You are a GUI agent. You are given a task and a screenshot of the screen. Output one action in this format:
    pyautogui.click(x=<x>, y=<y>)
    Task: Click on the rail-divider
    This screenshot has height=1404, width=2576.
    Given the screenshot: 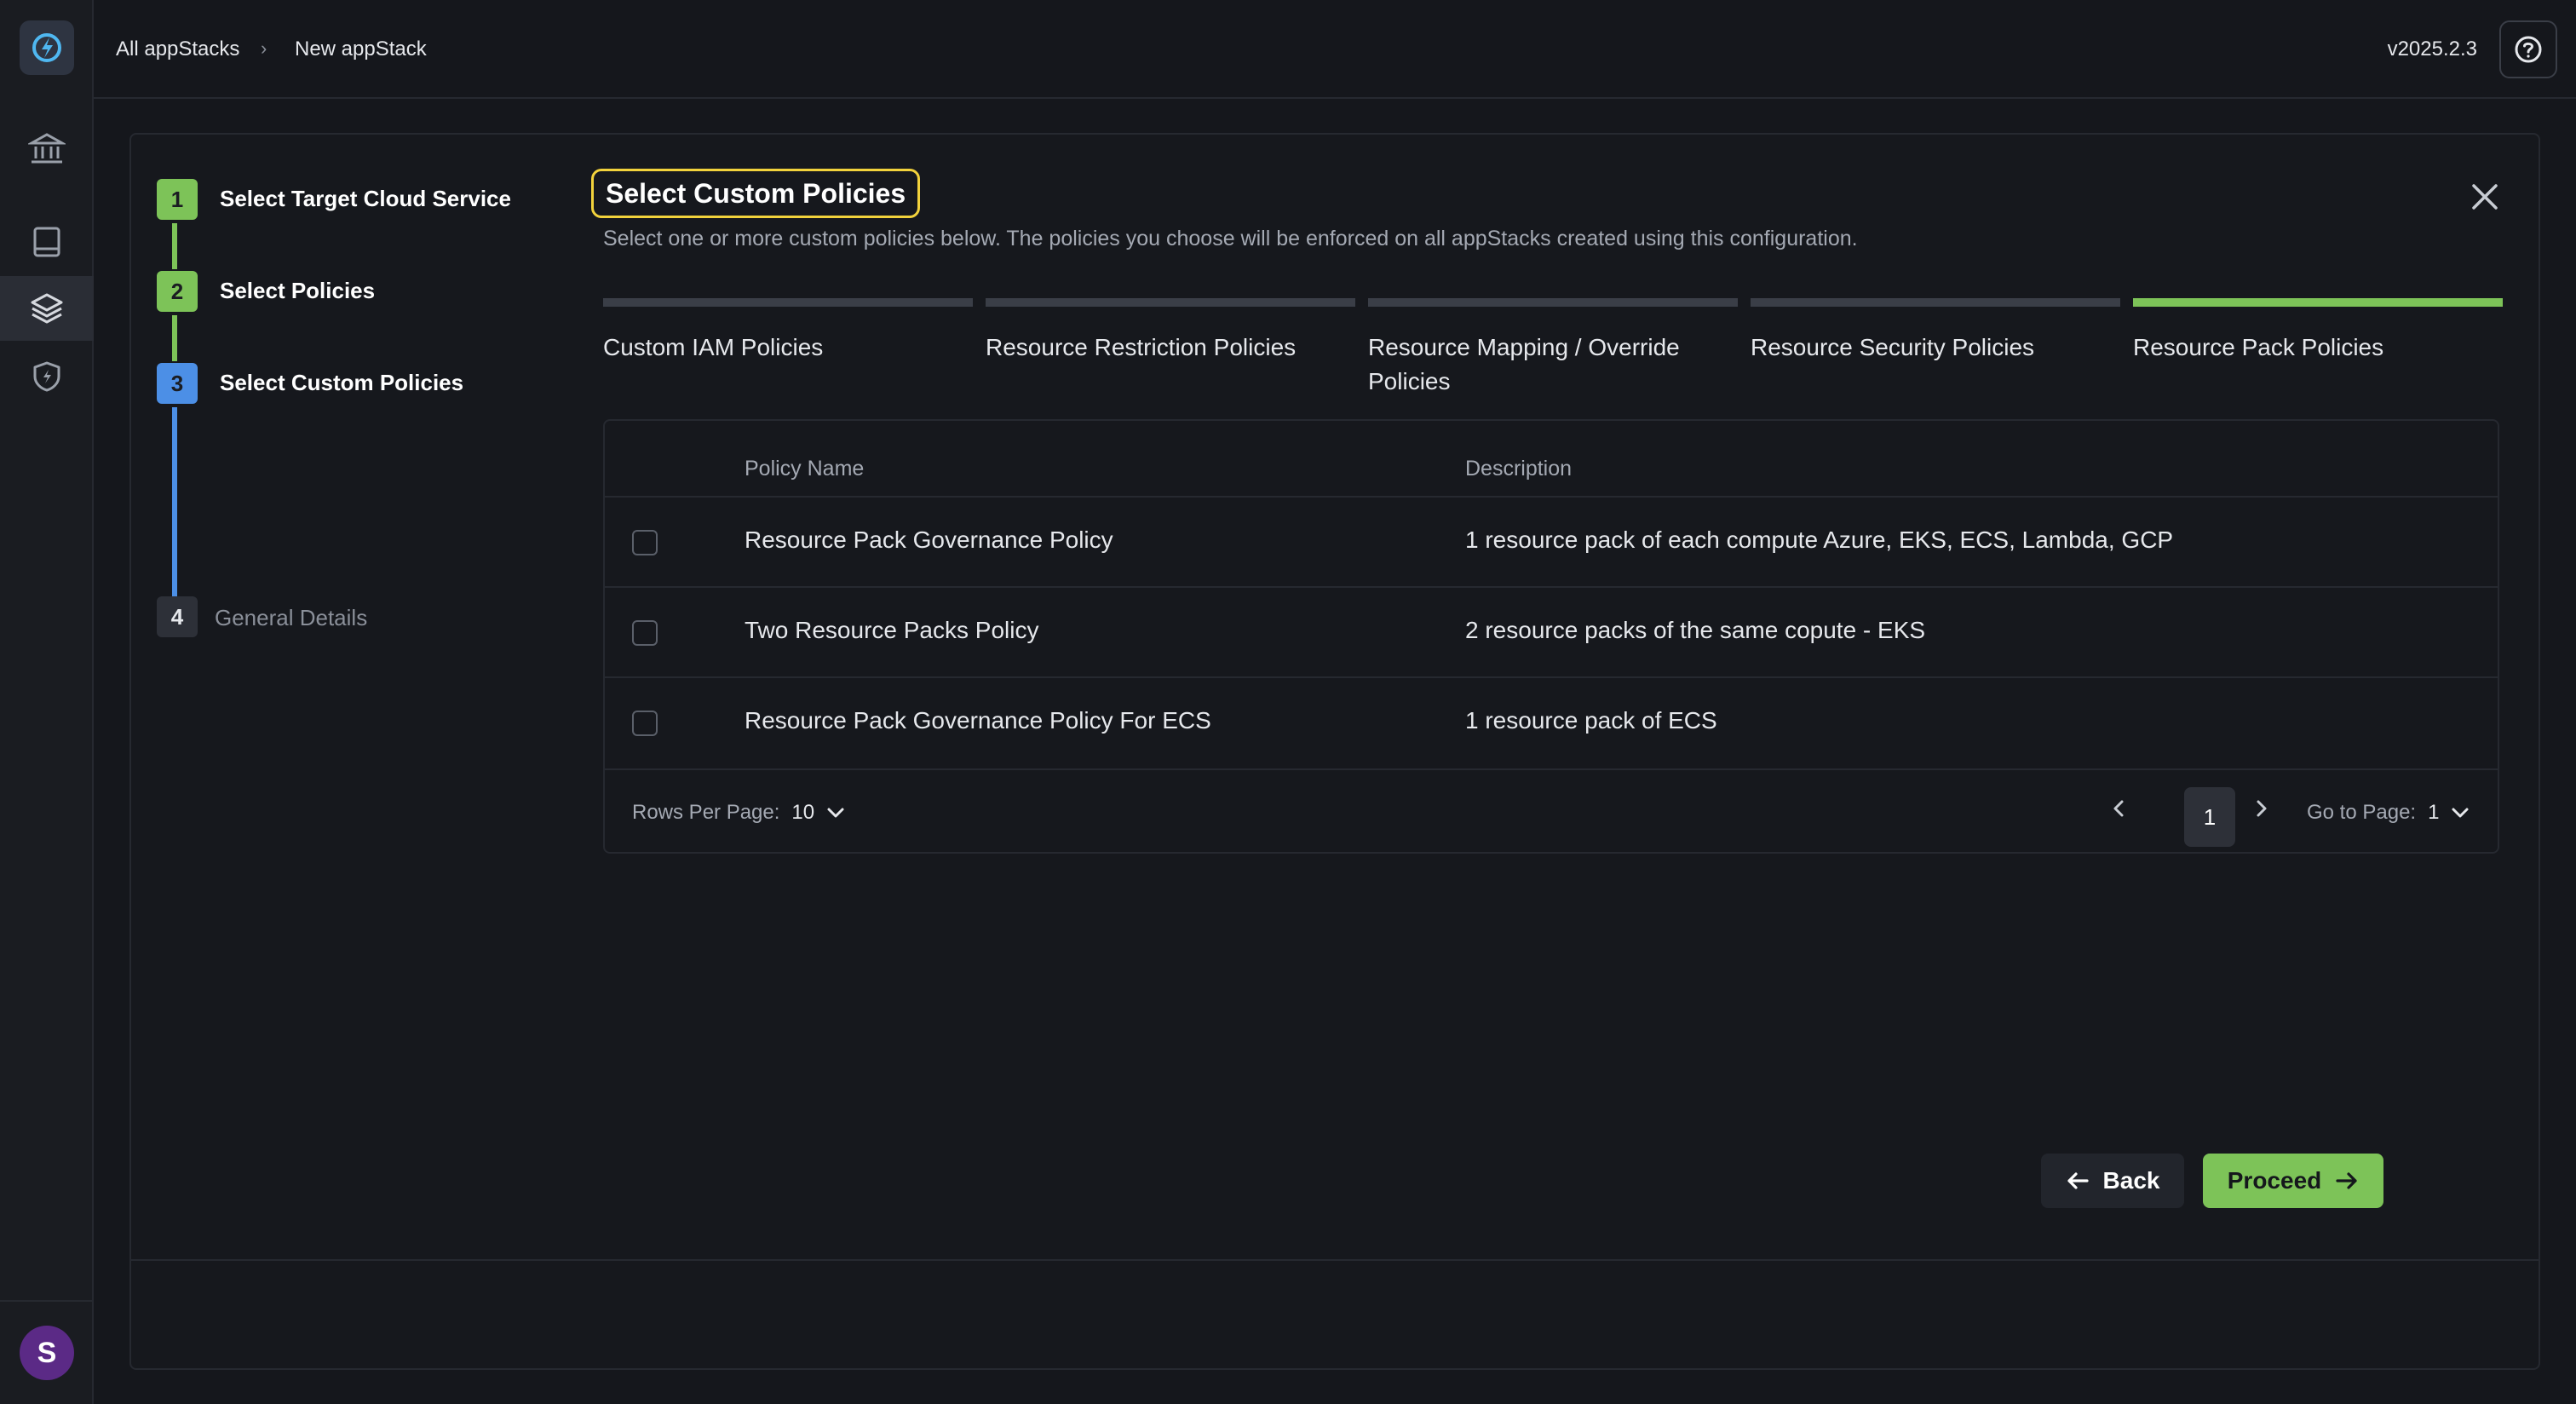 What is the action you would take?
    pyautogui.click(x=47, y=1301)
    